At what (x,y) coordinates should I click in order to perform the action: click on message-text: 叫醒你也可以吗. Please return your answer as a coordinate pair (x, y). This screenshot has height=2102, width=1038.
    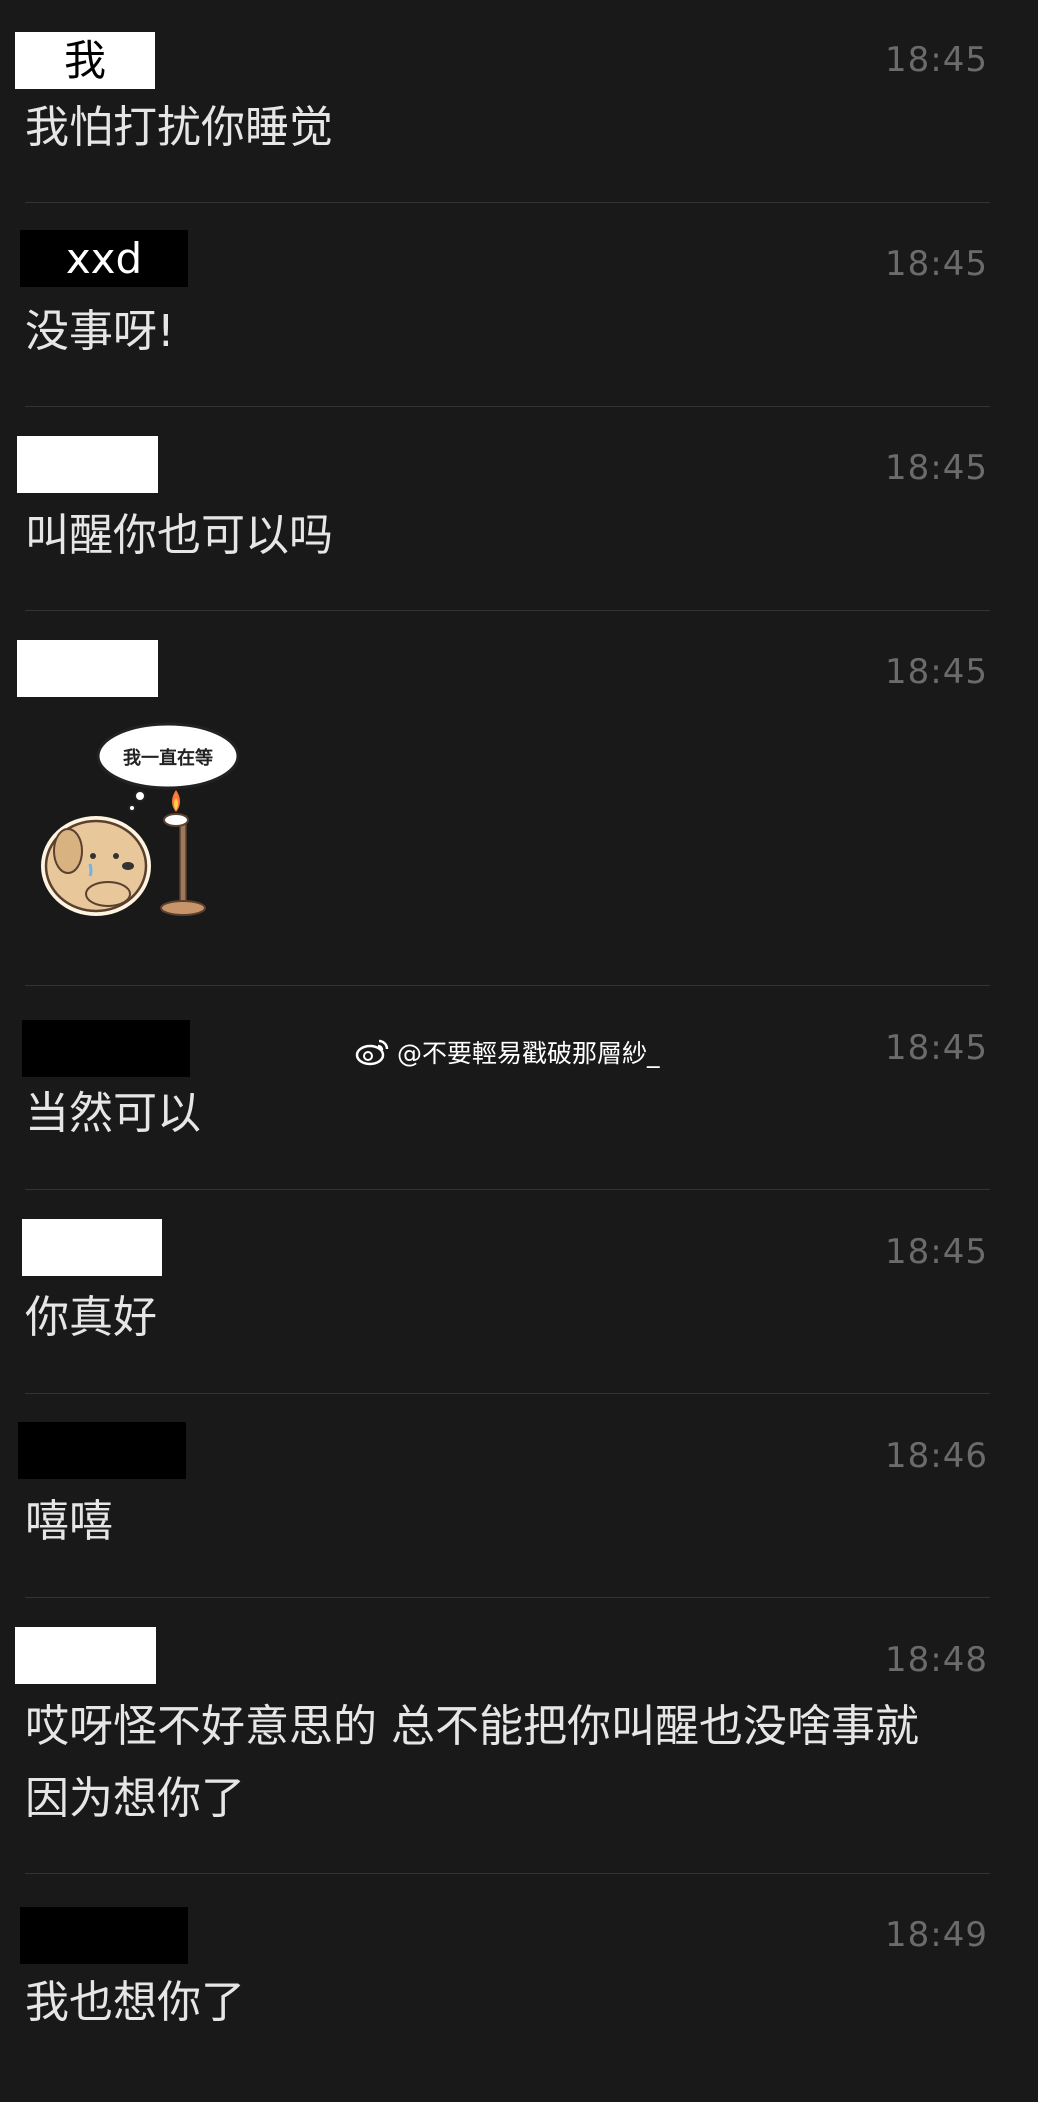
    Looking at the image, I should click on (179, 535).